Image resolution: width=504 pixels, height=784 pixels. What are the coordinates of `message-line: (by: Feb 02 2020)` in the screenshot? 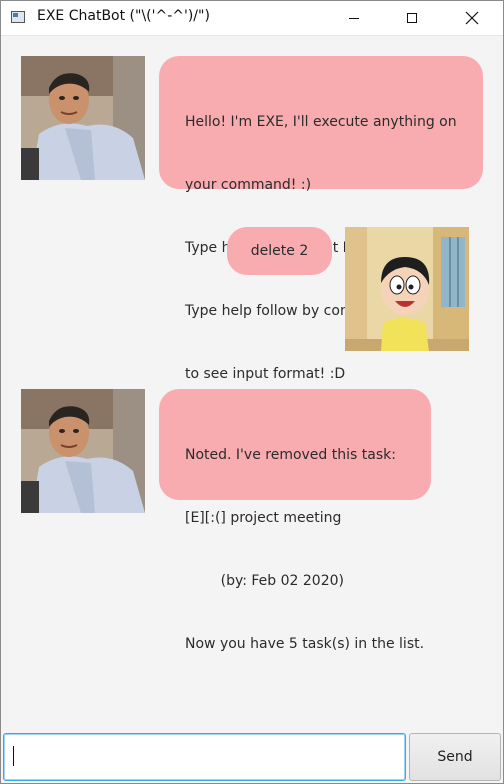 It's located at (264, 581).